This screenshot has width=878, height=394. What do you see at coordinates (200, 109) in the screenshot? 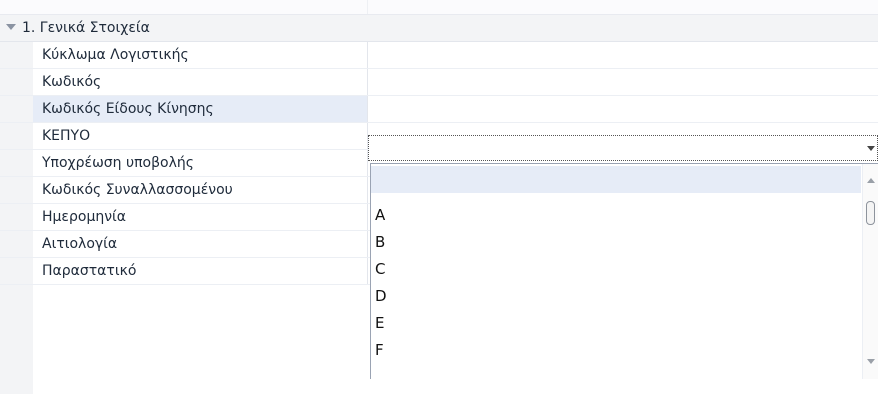
I see `property-name: Κωδικός Είδους Κίνησης` at bounding box center [200, 109].